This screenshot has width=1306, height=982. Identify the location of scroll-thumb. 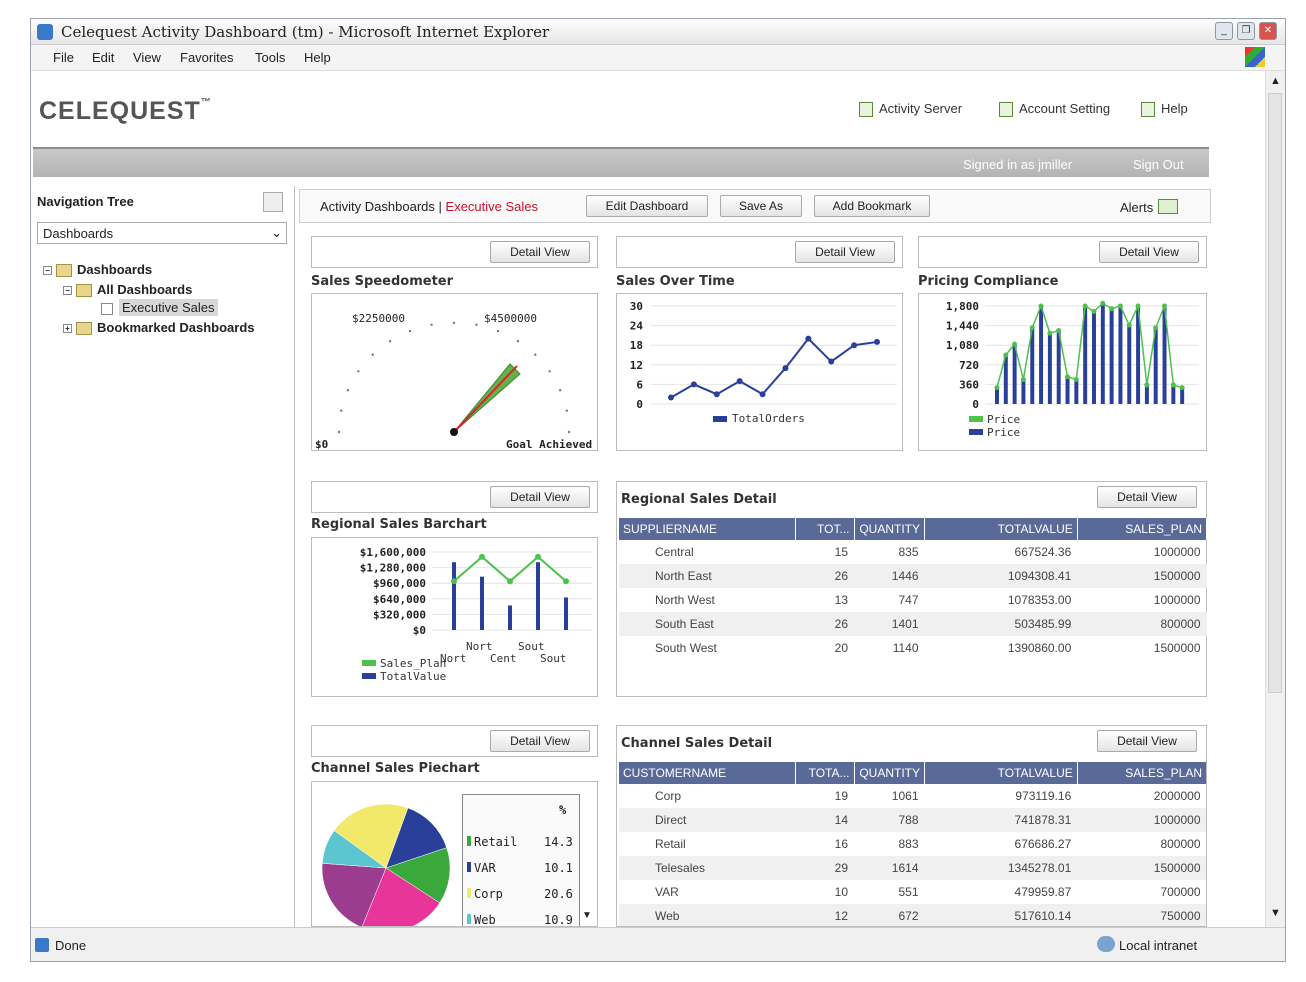
(1275, 393).